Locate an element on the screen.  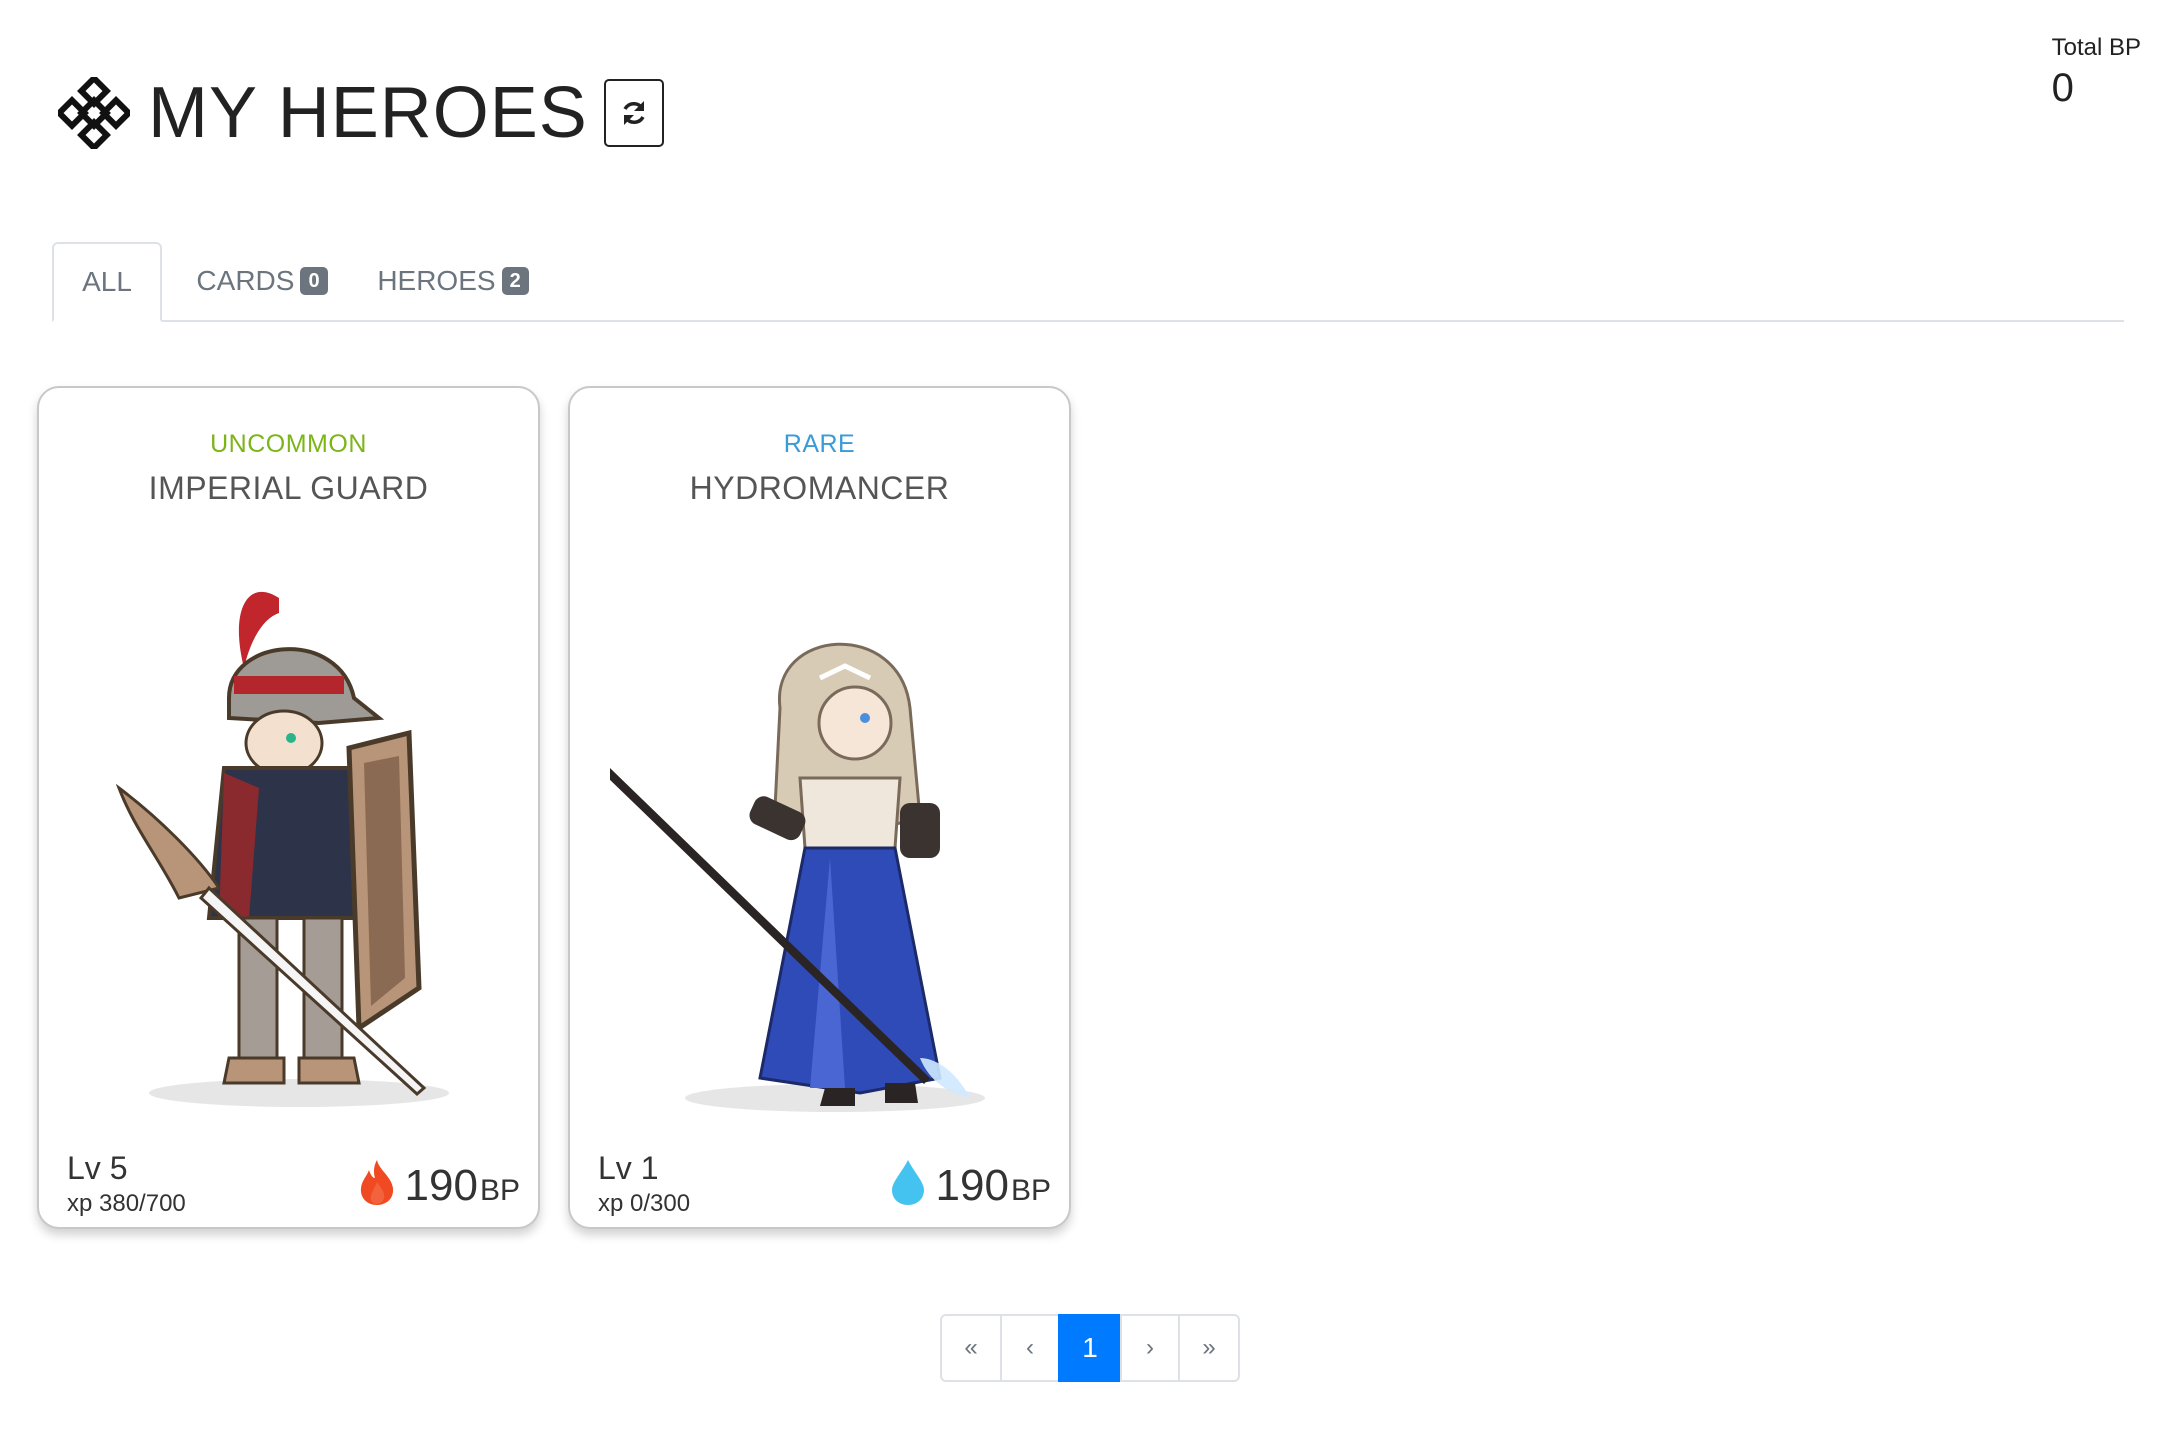
heroes-count-badge: 2 is located at coordinates (515, 281).